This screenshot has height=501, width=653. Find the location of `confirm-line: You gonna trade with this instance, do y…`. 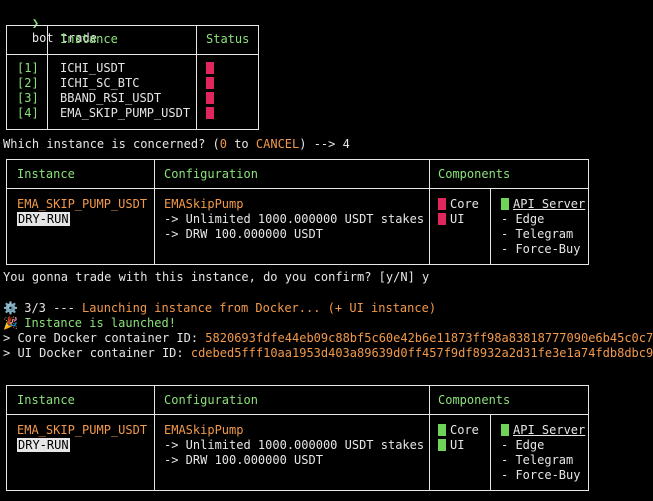

confirm-line: You gonna trade with this instance, do y… is located at coordinates (216, 277).